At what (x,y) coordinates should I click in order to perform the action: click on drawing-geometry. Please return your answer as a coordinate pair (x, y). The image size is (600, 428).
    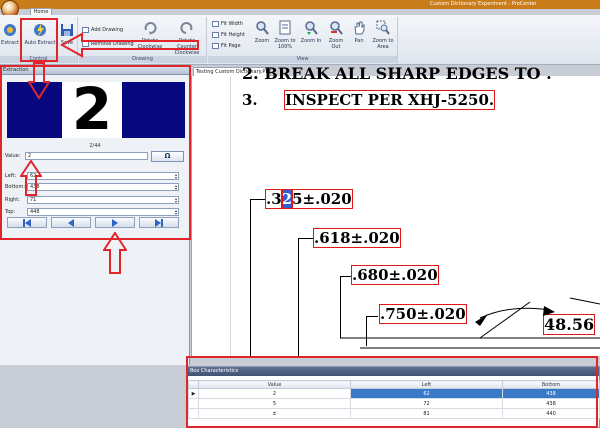
    Looking at the image, I should click on (470, 323).